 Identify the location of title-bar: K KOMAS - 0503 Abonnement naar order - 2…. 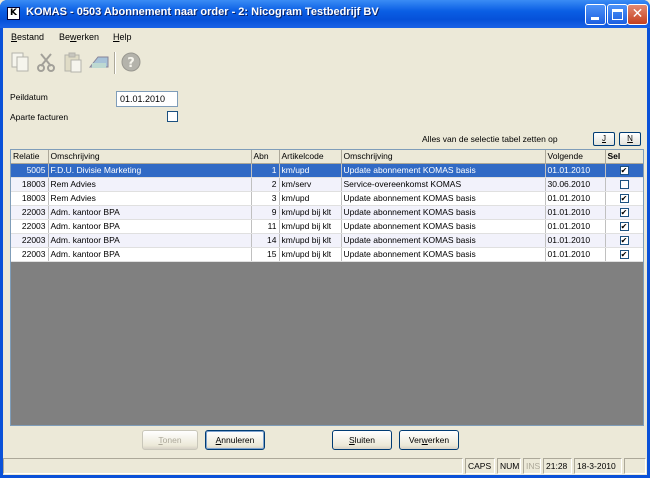
(325, 14).